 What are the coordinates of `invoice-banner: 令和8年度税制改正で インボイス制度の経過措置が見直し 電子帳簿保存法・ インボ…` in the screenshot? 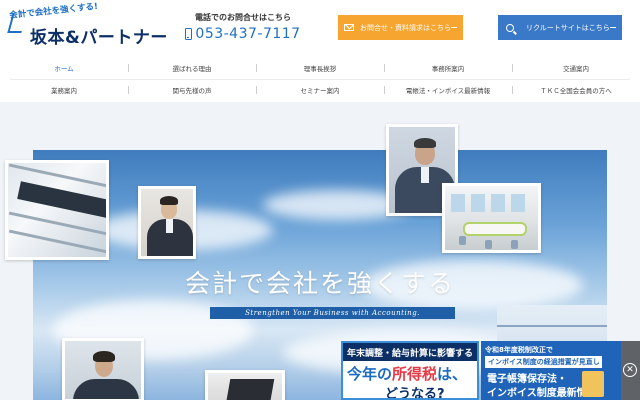 It's located at (551, 370).